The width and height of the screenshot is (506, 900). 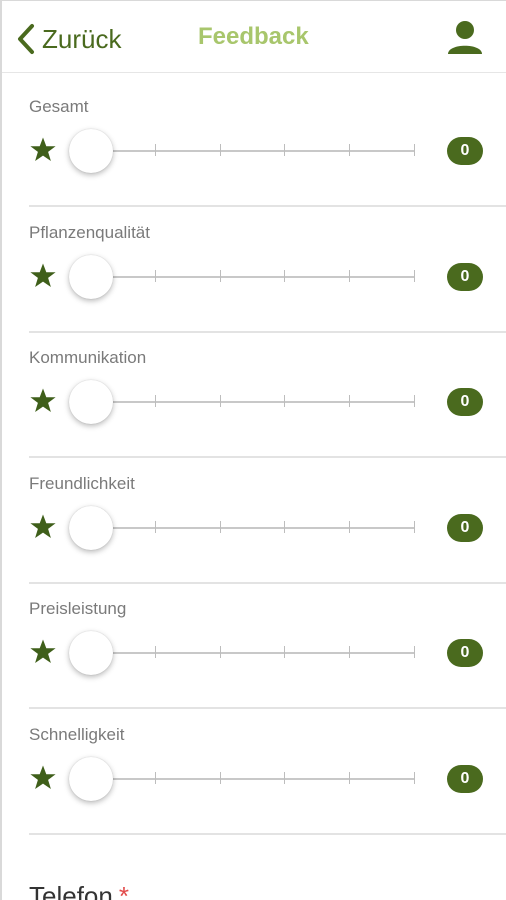 What do you see at coordinates (78, 608) in the screenshot?
I see `rating-label: Preisleistung` at bounding box center [78, 608].